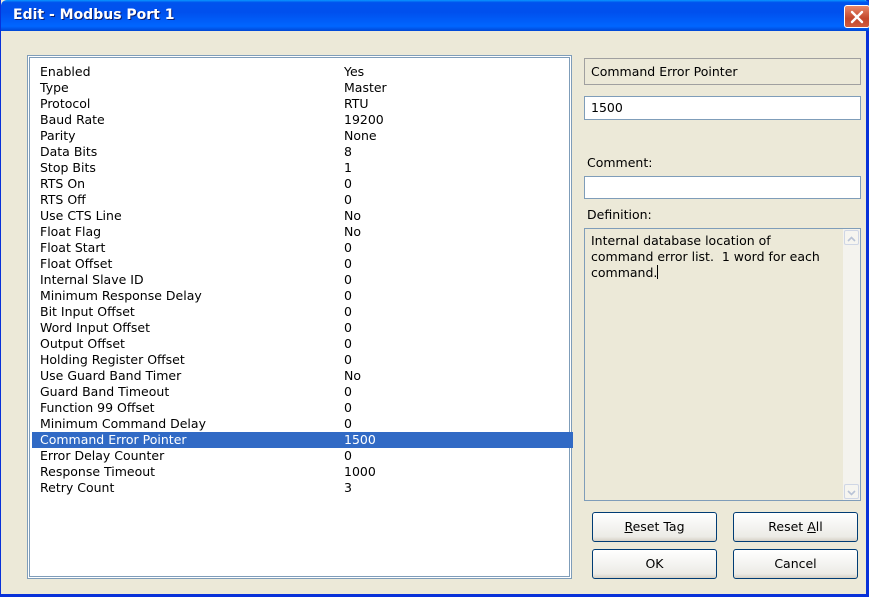 The height and width of the screenshot is (597, 869). Describe the element at coordinates (302, 392) in the screenshot. I see `property-row: Guard Band Timeout 0` at that location.